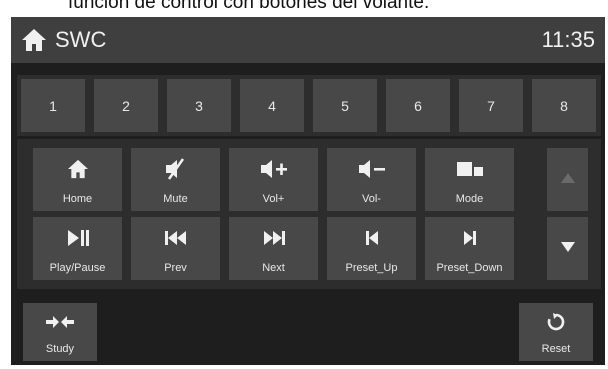 The image size is (608, 369). What do you see at coordinates (418, 105) in the screenshot?
I see `key-6-button: 6` at bounding box center [418, 105].